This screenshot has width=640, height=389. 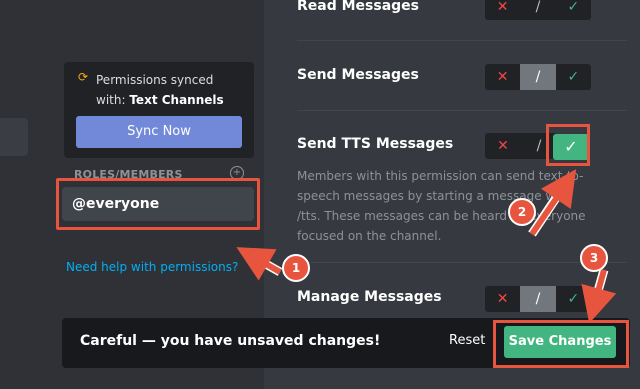 What do you see at coordinates (522, 212) in the screenshot?
I see `step-badge-2: 2` at bounding box center [522, 212].